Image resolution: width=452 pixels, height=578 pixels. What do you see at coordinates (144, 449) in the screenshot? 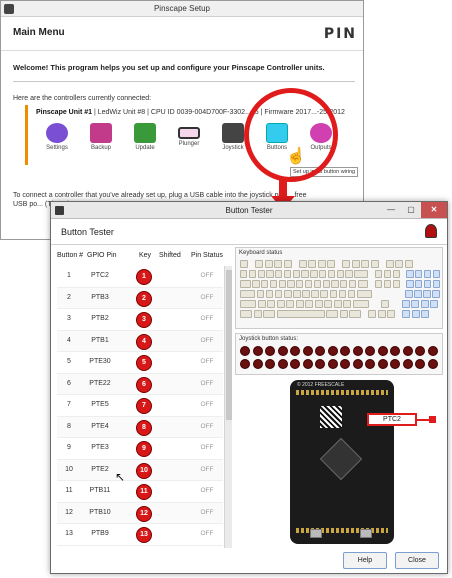
I see `key-indicator: 9` at bounding box center [144, 449].